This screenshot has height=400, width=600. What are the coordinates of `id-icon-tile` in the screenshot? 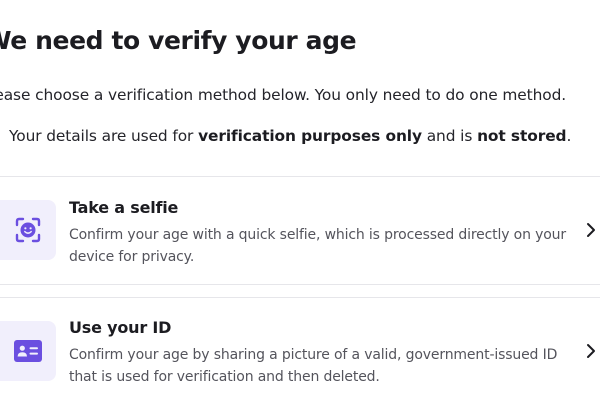 It's located at (28, 351).